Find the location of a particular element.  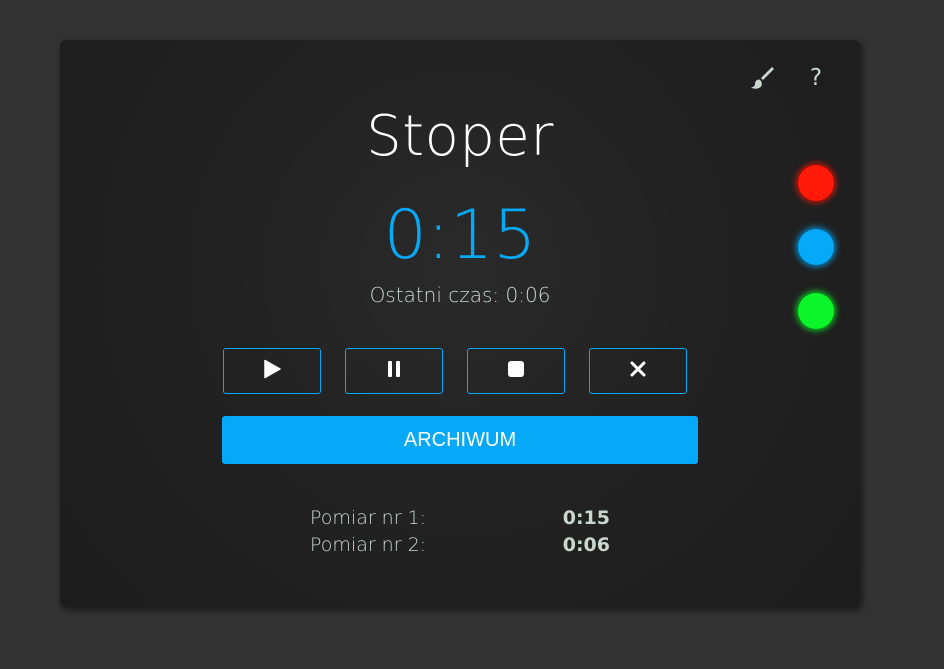

top-icon-bar: ? is located at coordinates (789, 78).